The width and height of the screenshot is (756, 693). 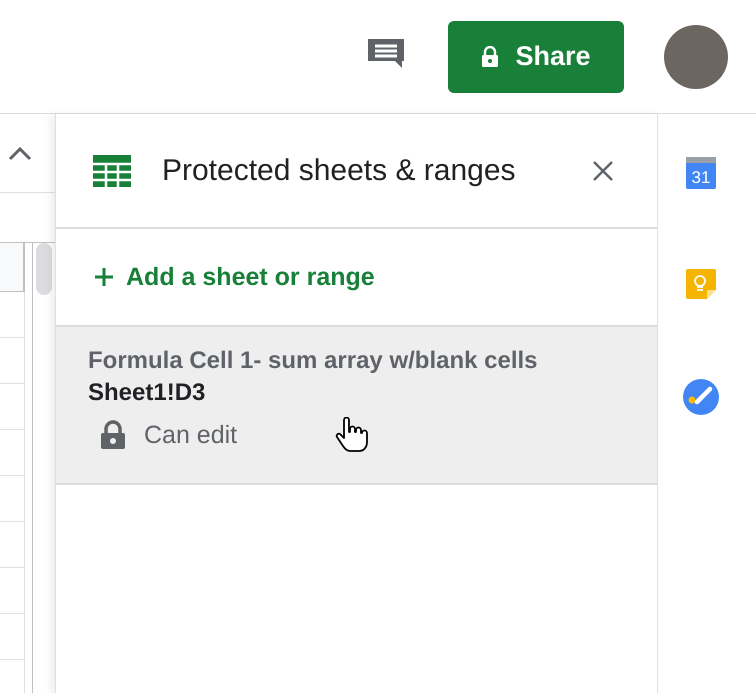 I want to click on range-reference: Sheet1!D3, so click(x=147, y=393).